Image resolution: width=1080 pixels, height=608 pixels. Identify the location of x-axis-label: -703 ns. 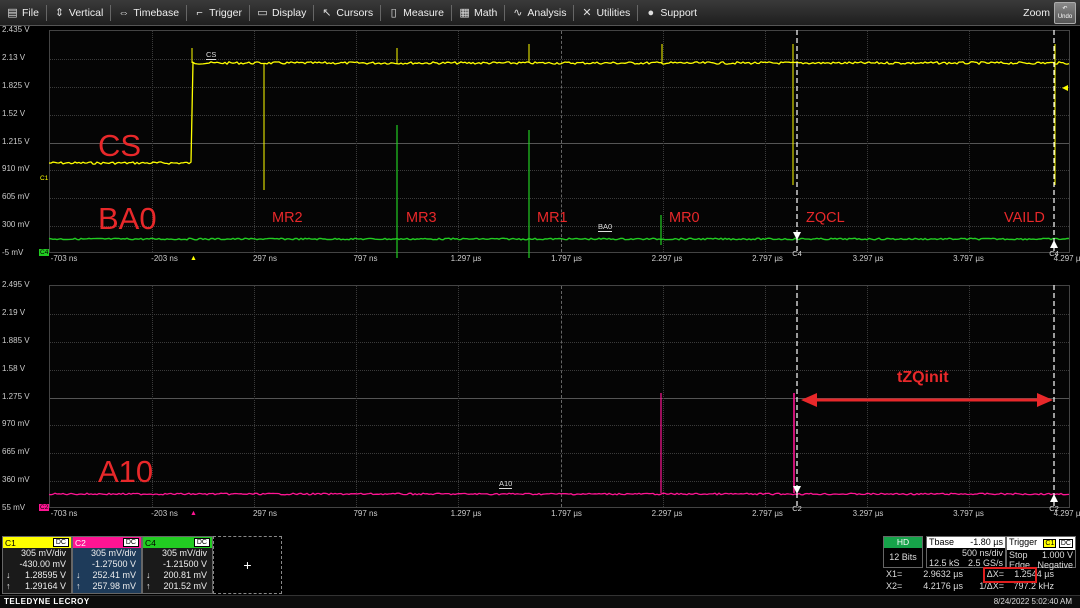
(64, 513).